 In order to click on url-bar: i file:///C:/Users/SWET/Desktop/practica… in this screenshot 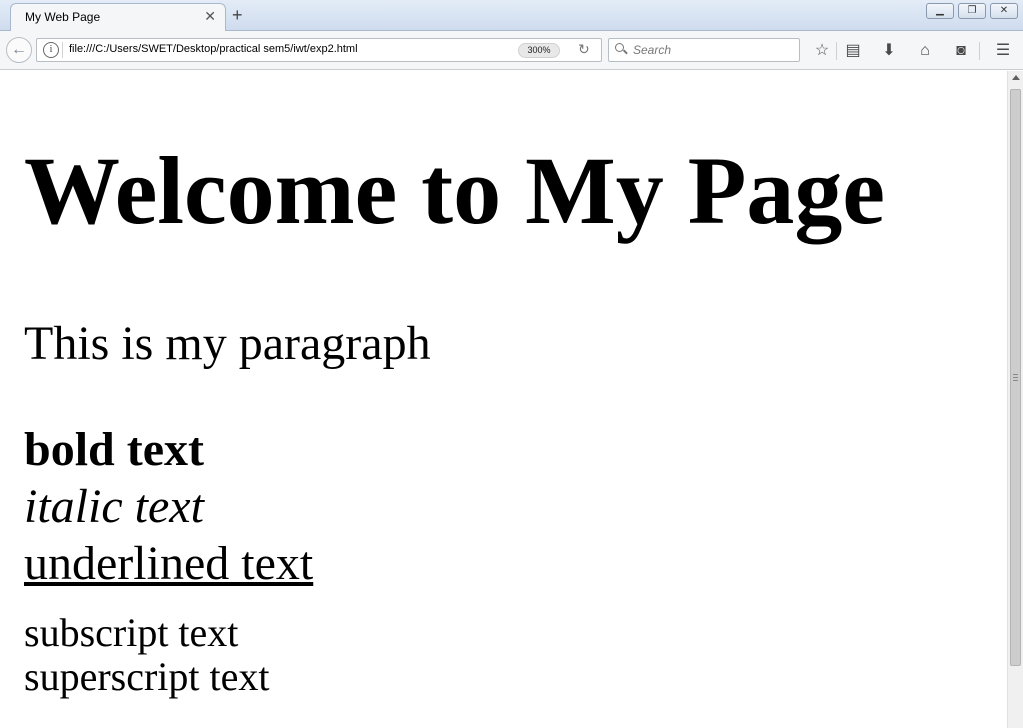, I will do `click(319, 50)`.